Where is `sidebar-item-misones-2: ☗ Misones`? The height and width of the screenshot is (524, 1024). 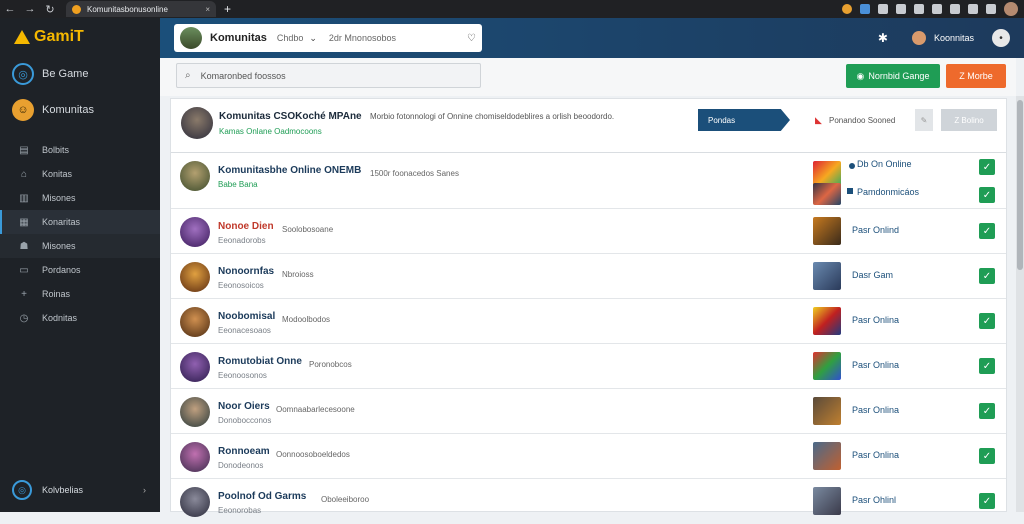
sidebar-item-misones-2: ☗ Misones is located at coordinates (80, 246).